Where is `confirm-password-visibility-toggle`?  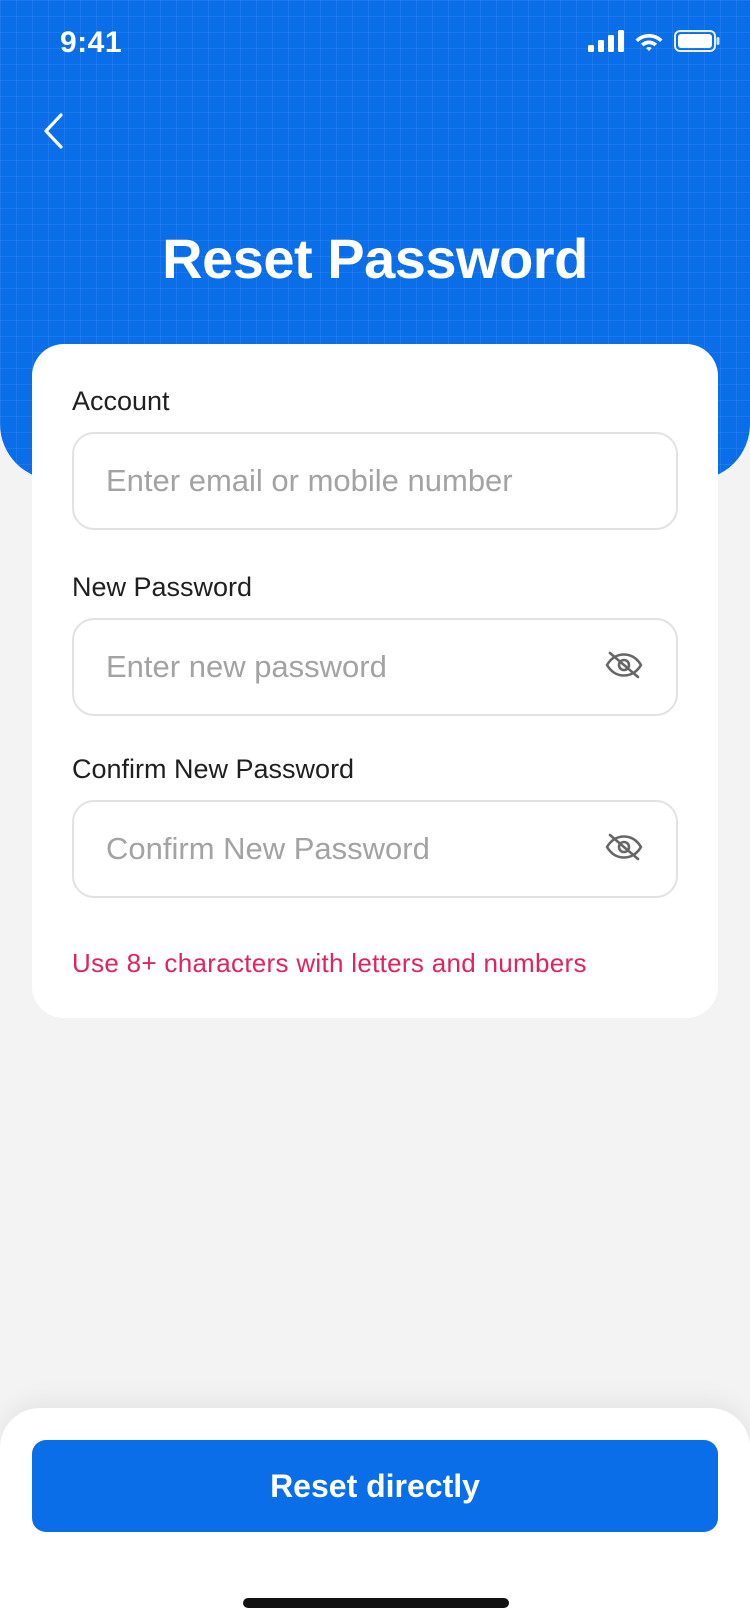 confirm-password-visibility-toggle is located at coordinates (624, 849).